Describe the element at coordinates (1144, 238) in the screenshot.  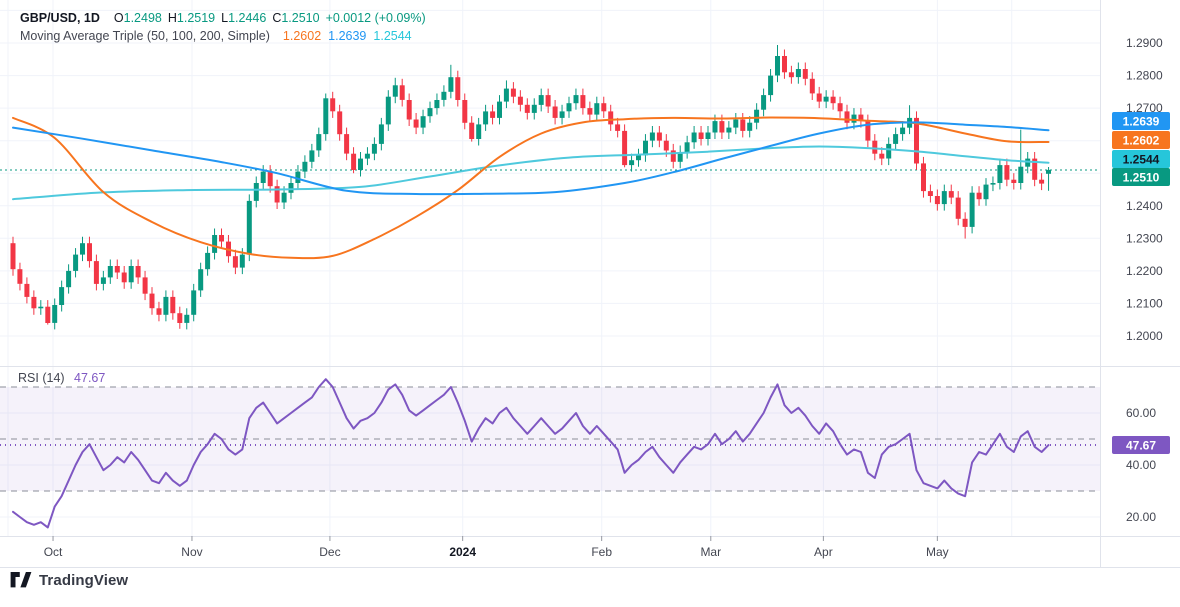
I see `price-tick-label: 1.2300` at that location.